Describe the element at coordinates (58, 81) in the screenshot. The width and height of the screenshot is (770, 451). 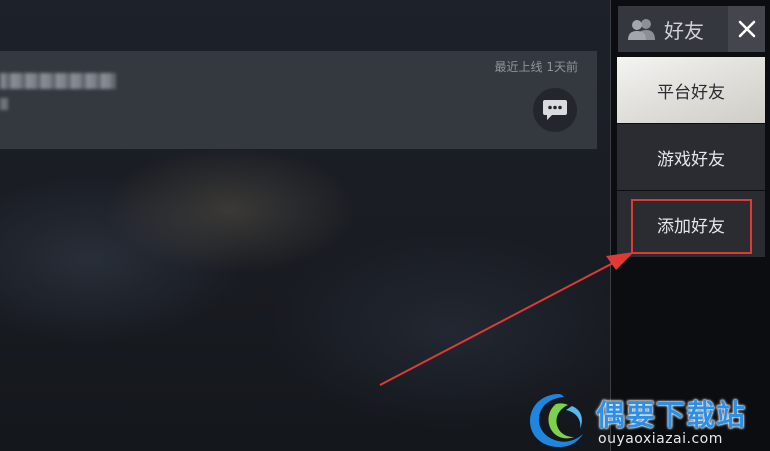
I see `blurred-friend-name` at that location.